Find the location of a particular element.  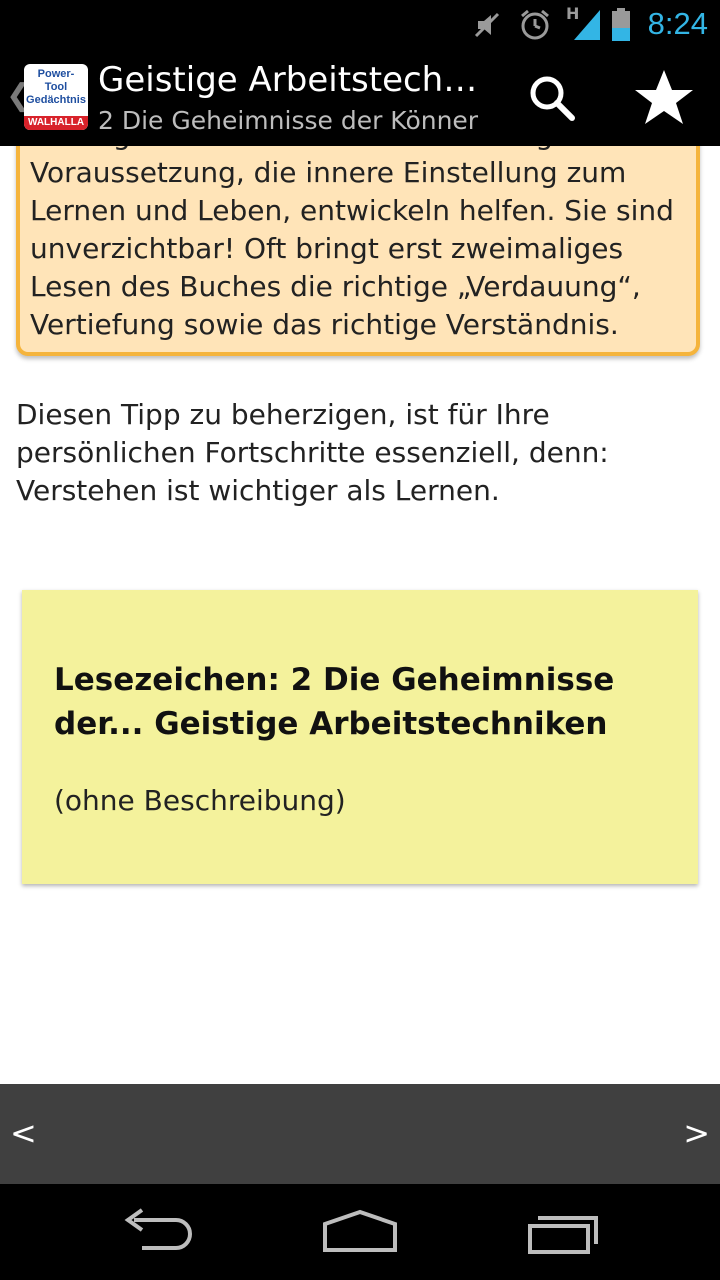

muted-speaker-icon is located at coordinates (487, 25).